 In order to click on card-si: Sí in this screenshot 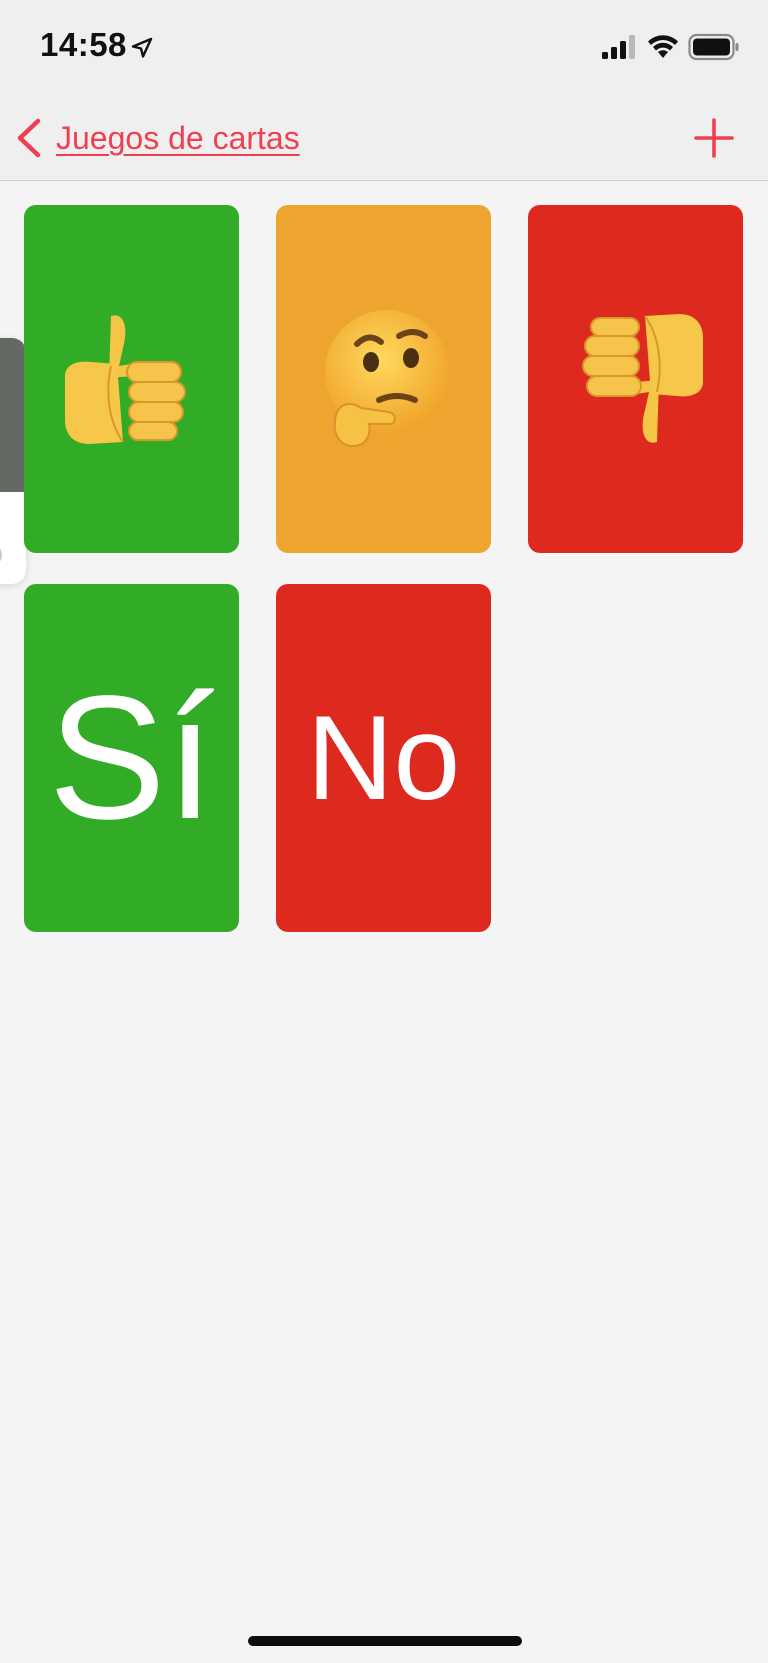, I will do `click(131, 758)`.